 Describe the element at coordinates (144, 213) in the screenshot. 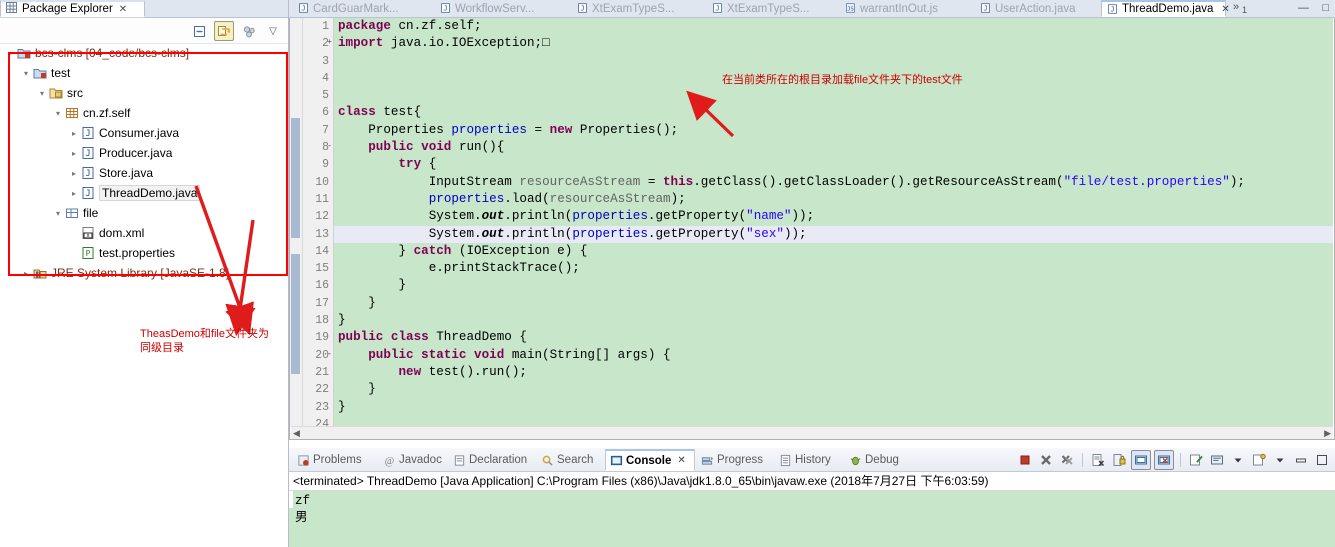

I see `tree-node-file: ▾ file` at that location.